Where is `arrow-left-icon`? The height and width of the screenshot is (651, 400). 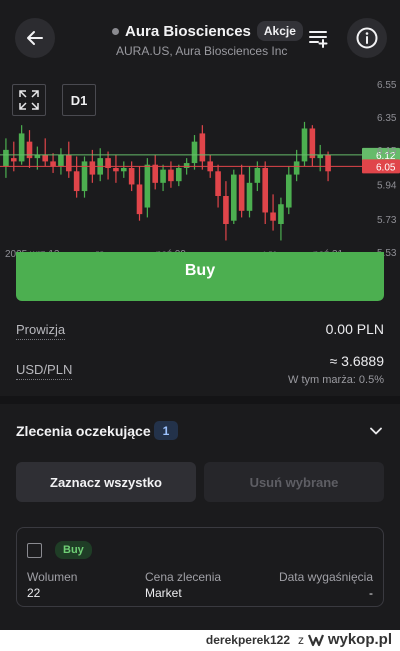 arrow-left-icon is located at coordinates (35, 38).